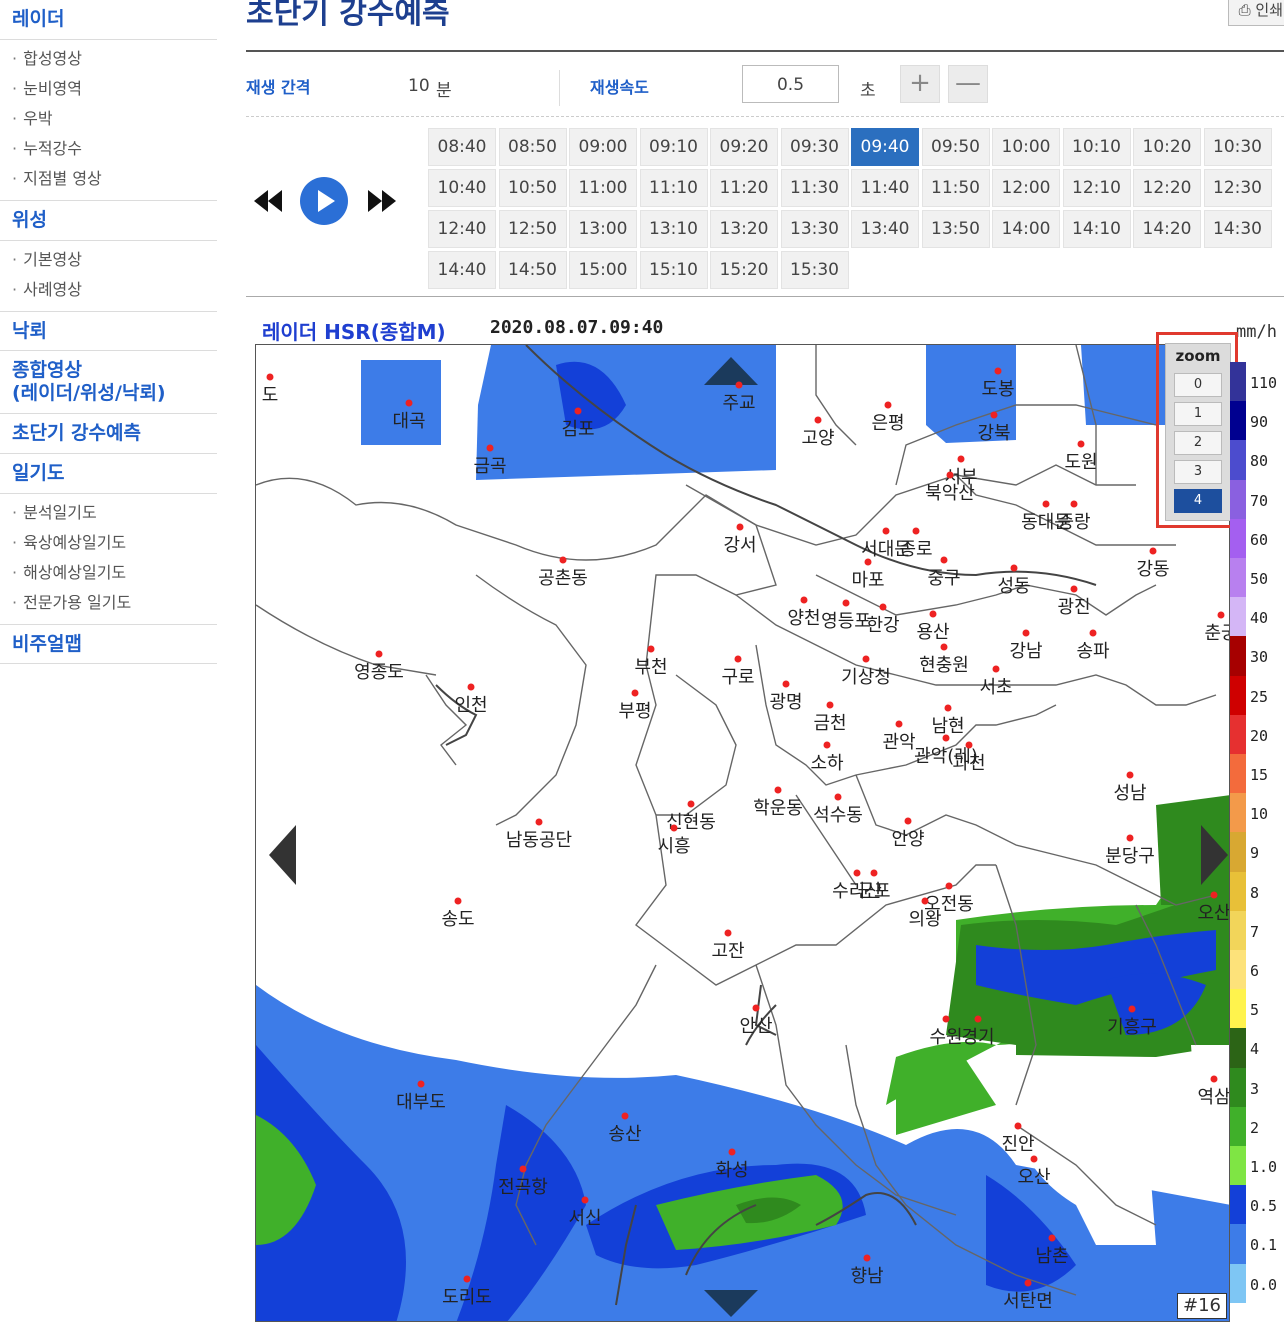  Describe the element at coordinates (968, 84) in the screenshot. I see `speed-decrease-button: —` at that location.